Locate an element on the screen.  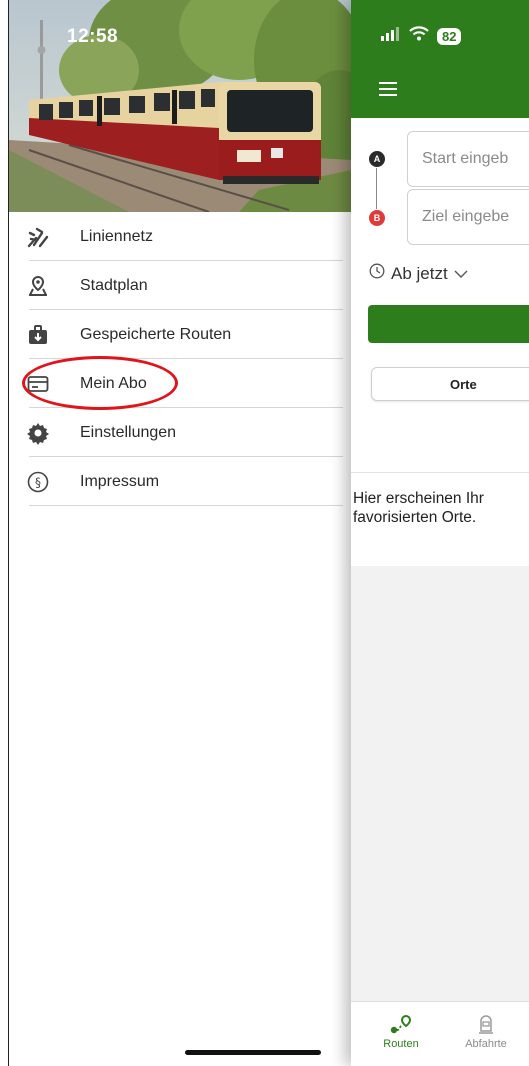
menu-label: Gespeicherte Routen is located at coordinates (156, 334).